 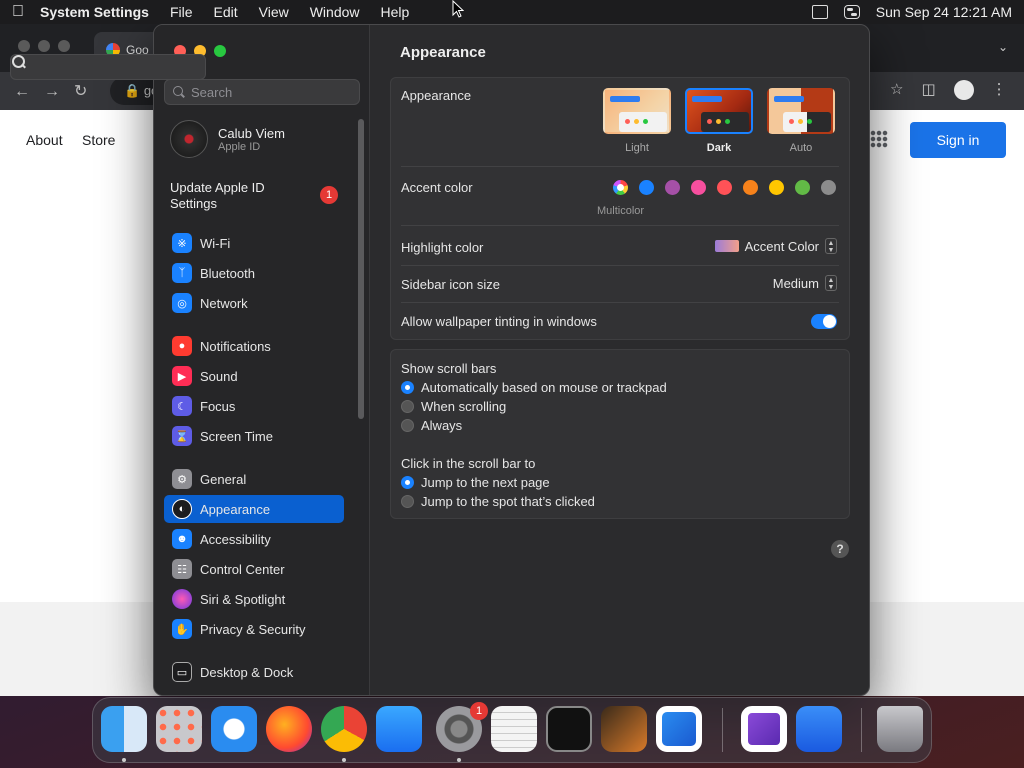 What do you see at coordinates (896, 90) in the screenshot?
I see `bookmark-star-icon: ☆` at bounding box center [896, 90].